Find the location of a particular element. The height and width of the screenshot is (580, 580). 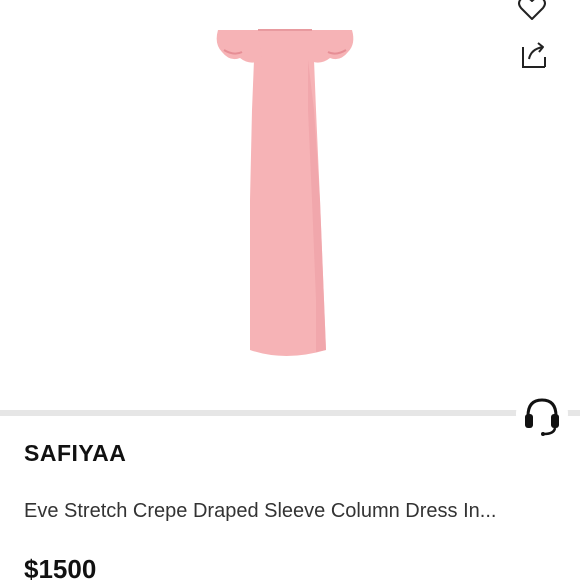

favorite-button is located at coordinates (532, 14).